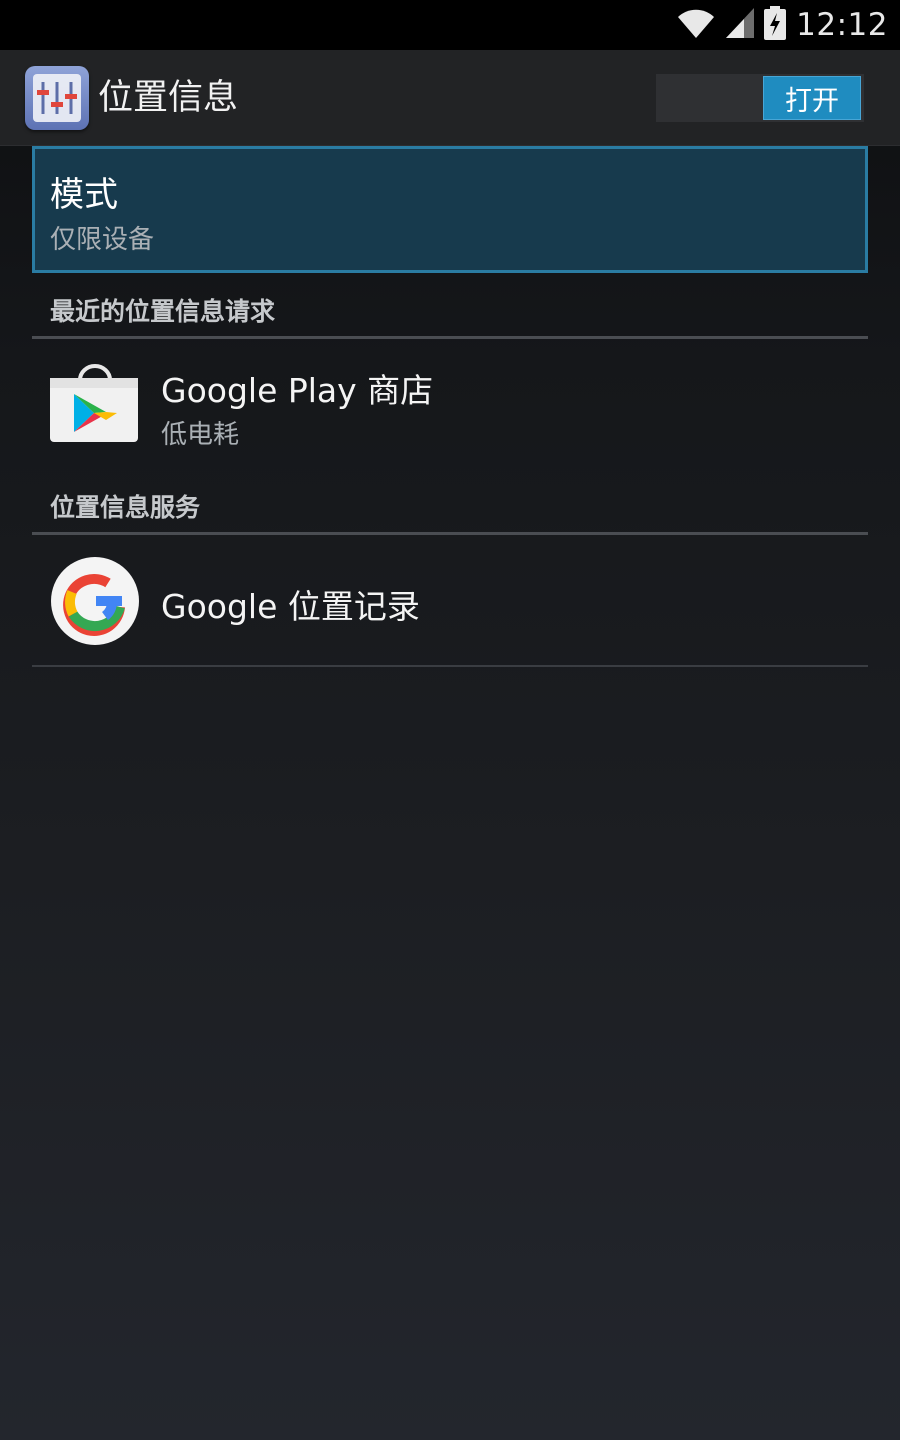 Image resolution: width=900 pixels, height=1440 pixels. Describe the element at coordinates (696, 25) in the screenshot. I see `wifi-icon` at that location.